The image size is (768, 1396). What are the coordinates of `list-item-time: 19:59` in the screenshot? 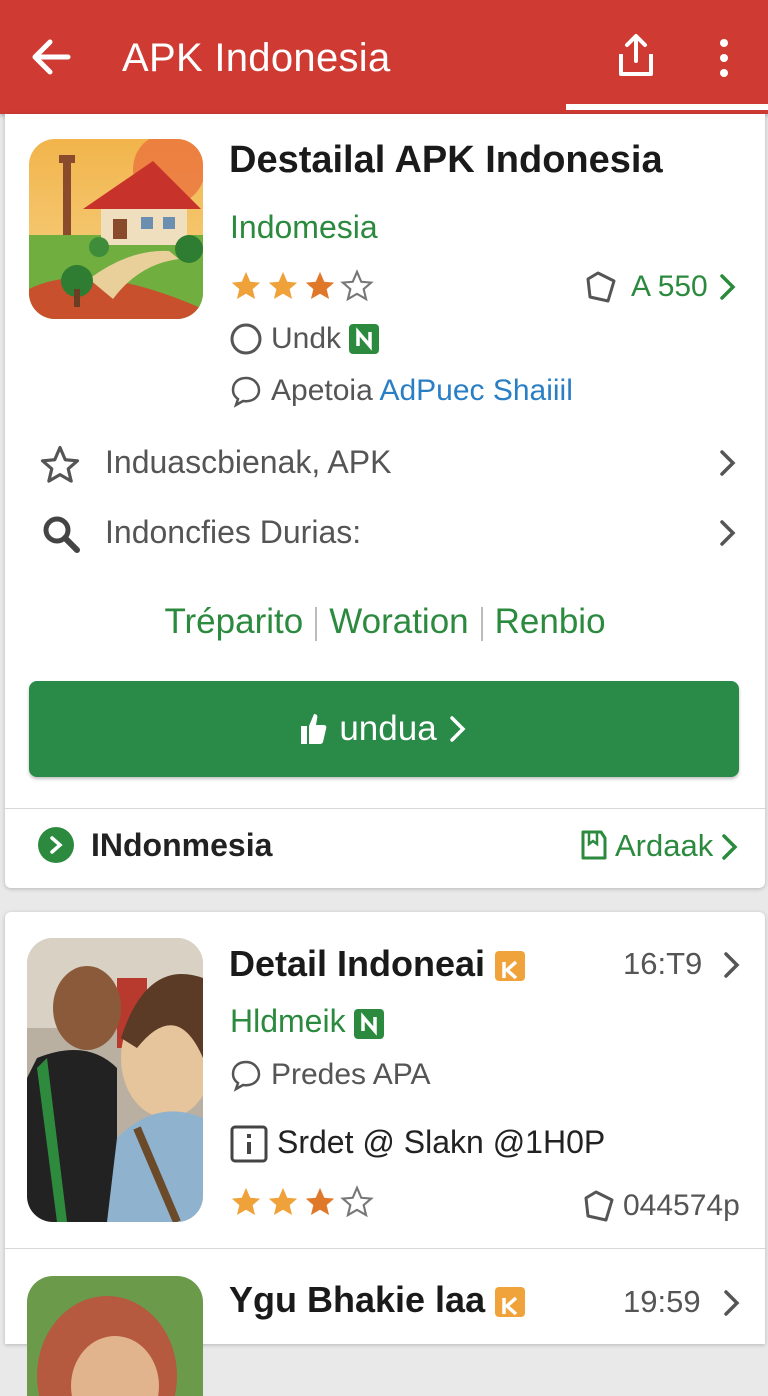 It's located at (662, 1301).